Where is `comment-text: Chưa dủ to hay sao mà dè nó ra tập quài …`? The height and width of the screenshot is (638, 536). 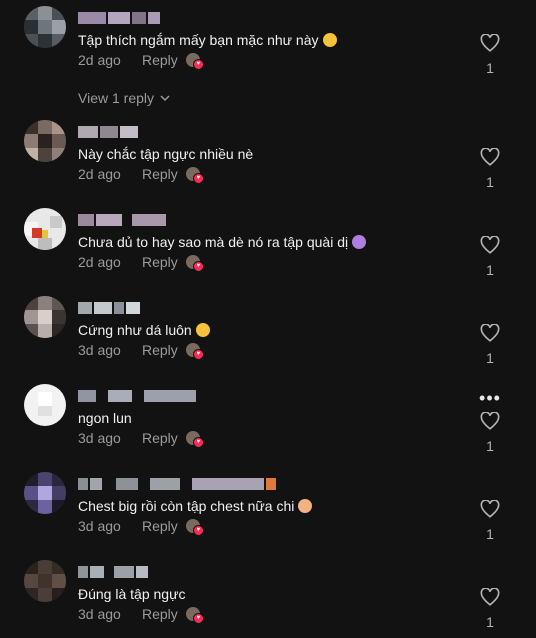 comment-text: Chưa dủ to hay sao mà dè nó ra tập quài … is located at coordinates (222, 242).